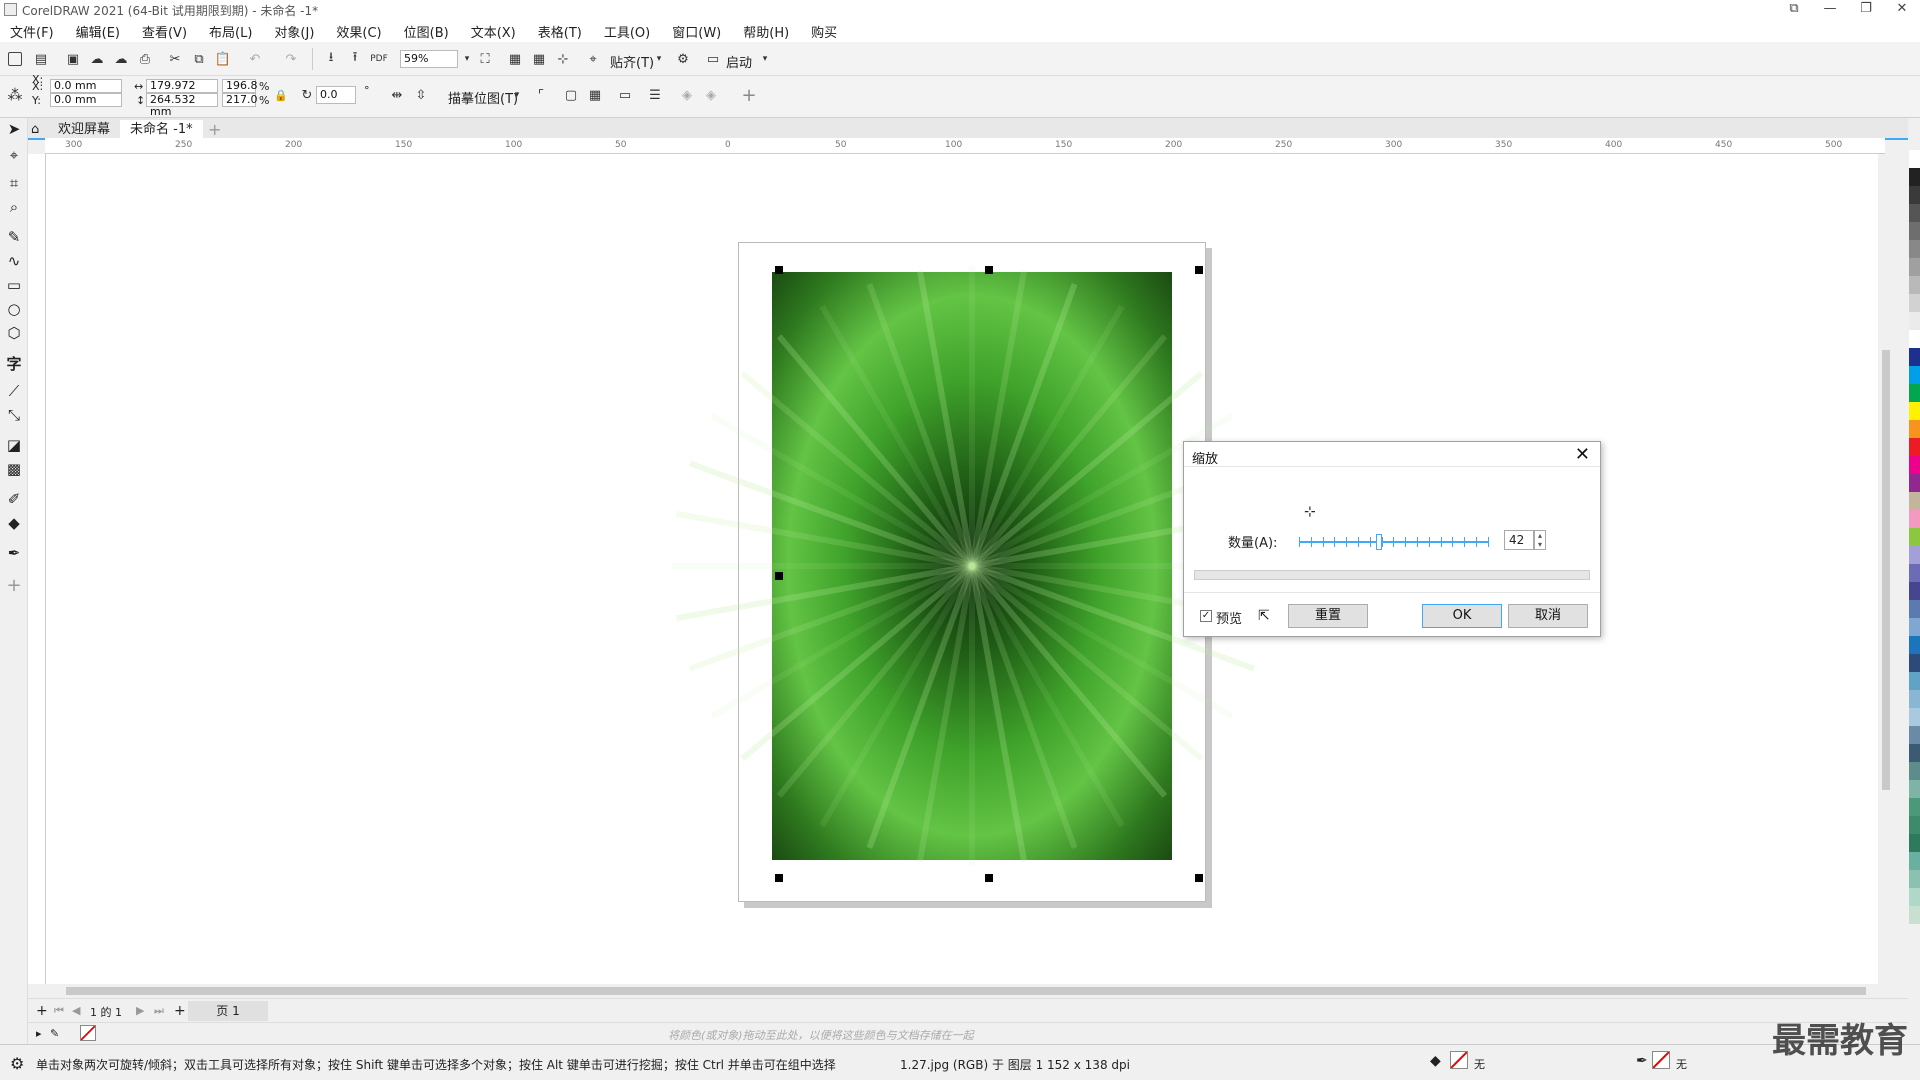  I want to click on add-icon: +, so click(749, 95).